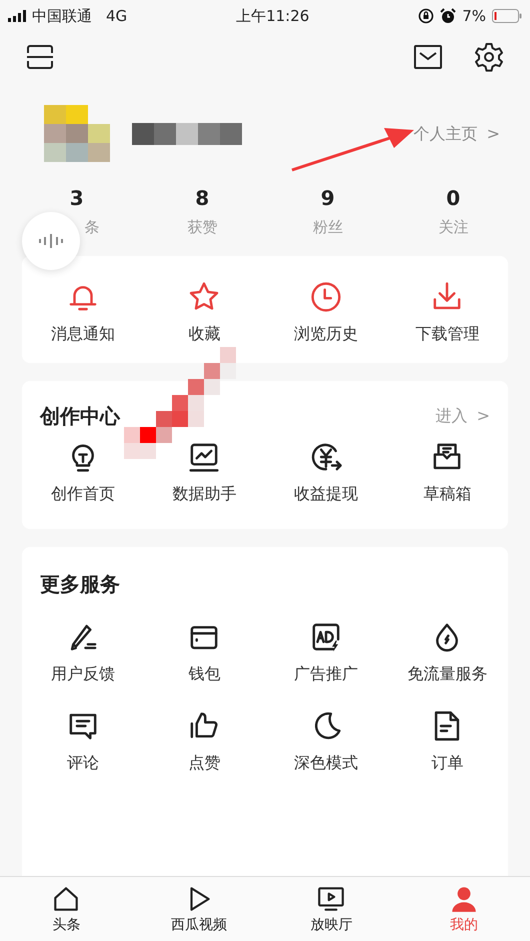 The width and height of the screenshot is (530, 941). I want to click on tab-item: 西瓜视频, so click(198, 909).